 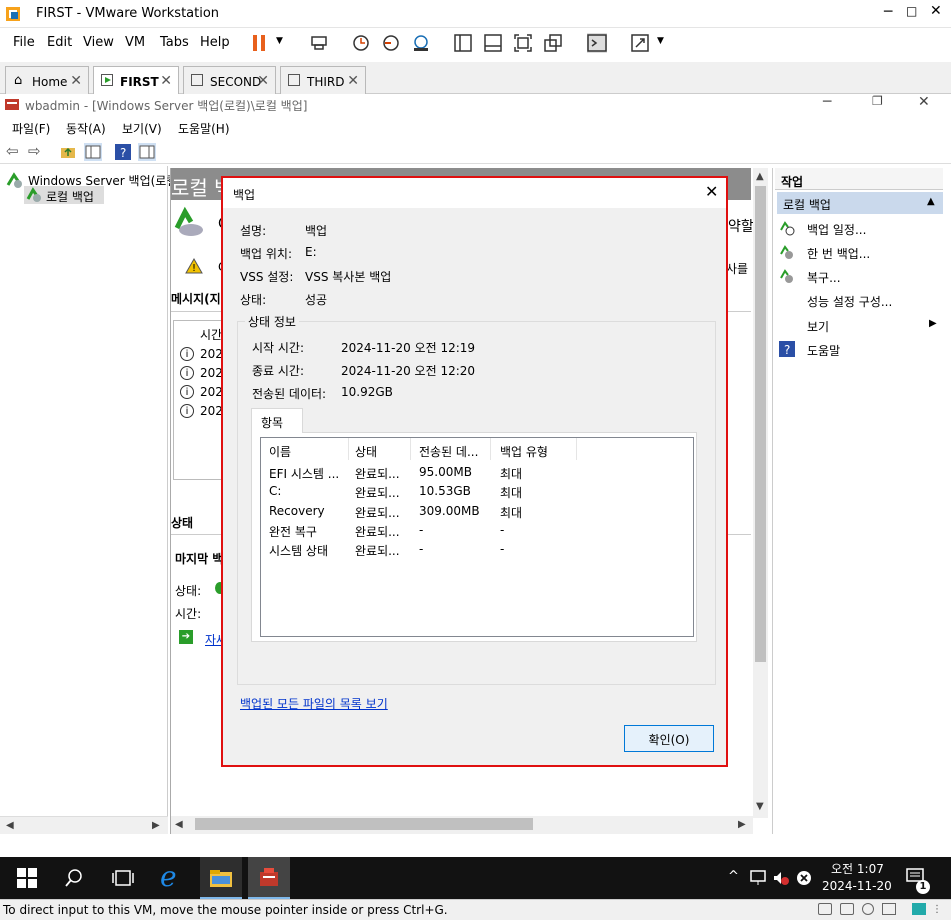 I want to click on menu-help: Help, so click(x=215, y=42).